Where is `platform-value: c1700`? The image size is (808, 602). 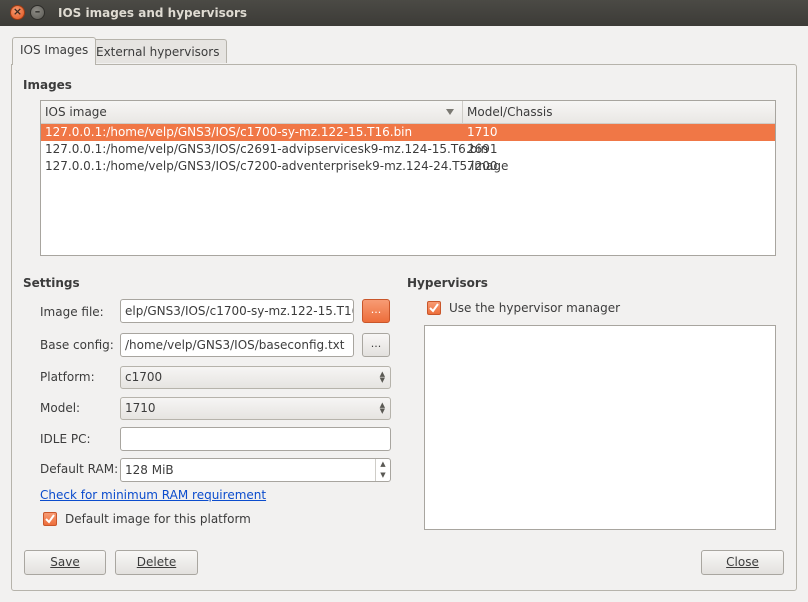 platform-value: c1700 is located at coordinates (144, 377).